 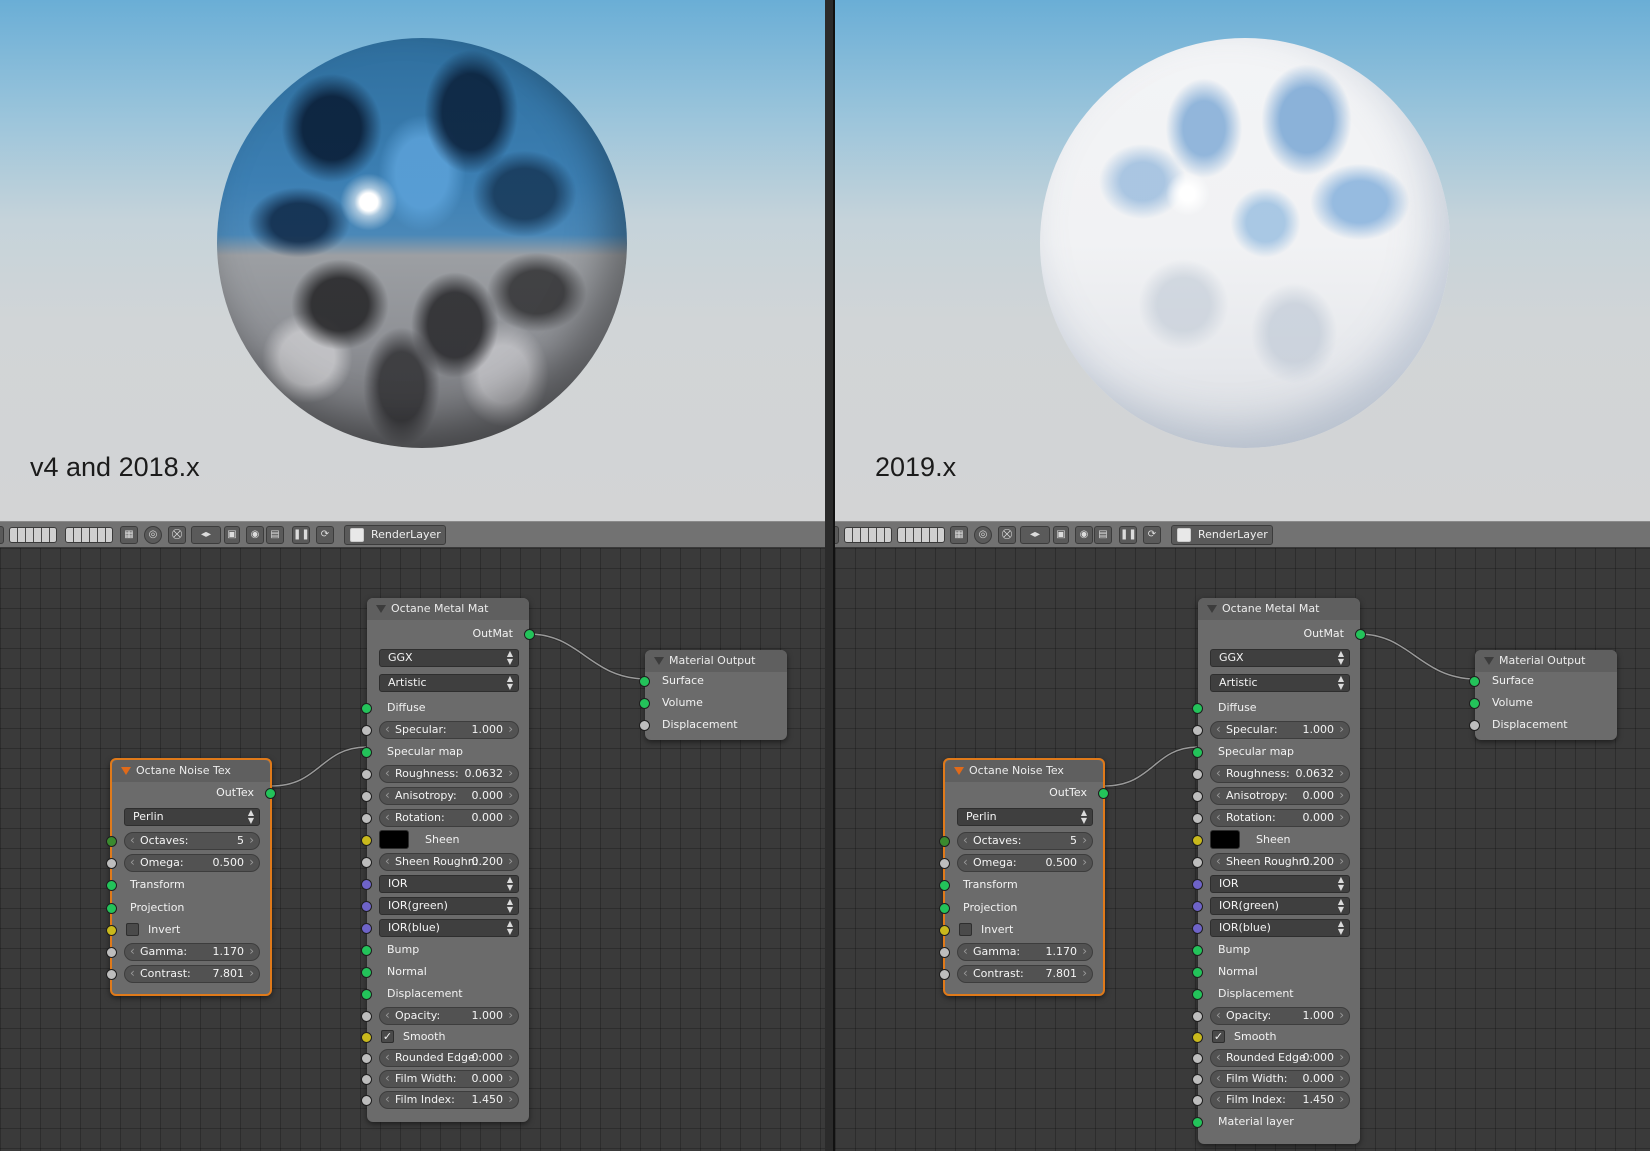 I want to click on render-layer-selector: RenderLayer, so click(x=395, y=535).